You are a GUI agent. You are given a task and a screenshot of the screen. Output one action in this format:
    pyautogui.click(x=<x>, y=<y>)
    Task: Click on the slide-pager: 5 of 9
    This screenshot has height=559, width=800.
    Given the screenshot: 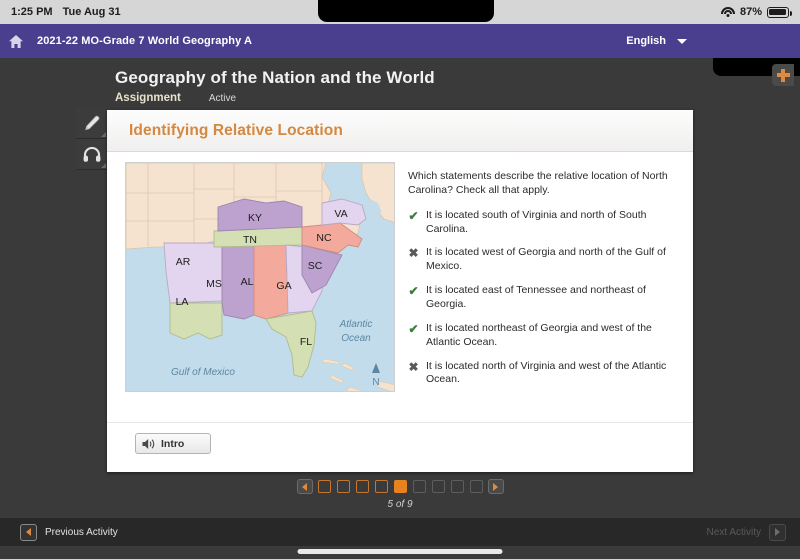 What is the action you would take?
    pyautogui.click(x=400, y=494)
    